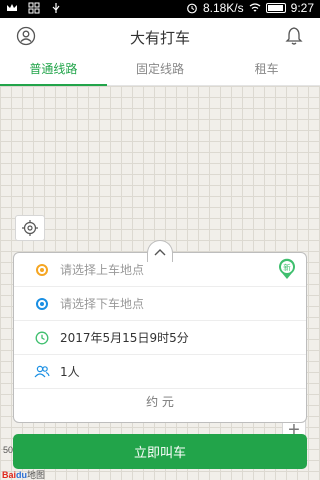 Image resolution: width=320 pixels, height=480 pixels. I want to click on alarm-icon, so click(192, 8).